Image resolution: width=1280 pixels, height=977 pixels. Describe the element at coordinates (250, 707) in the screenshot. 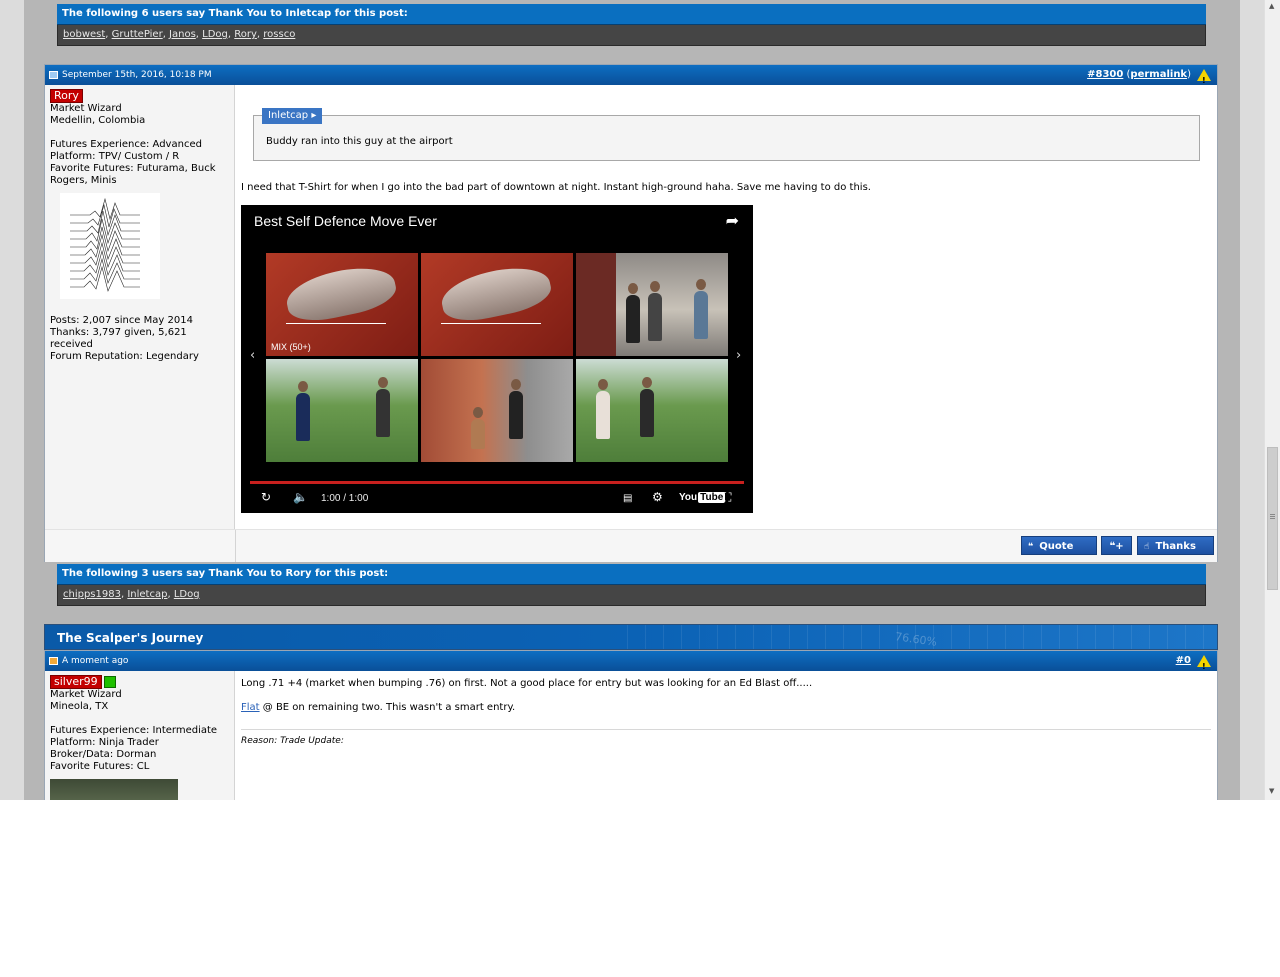

I see `flat-link: Flat` at that location.